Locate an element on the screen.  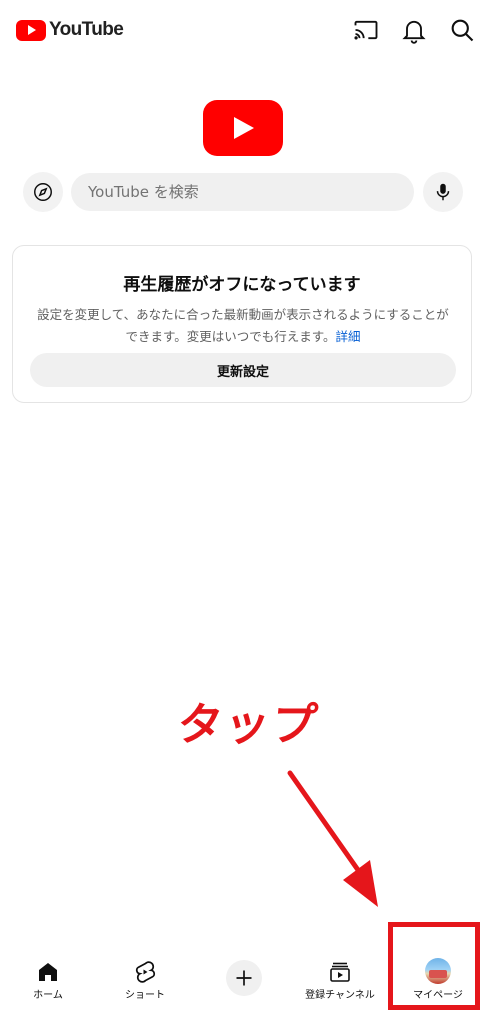
search-input is located at coordinates (242, 192).